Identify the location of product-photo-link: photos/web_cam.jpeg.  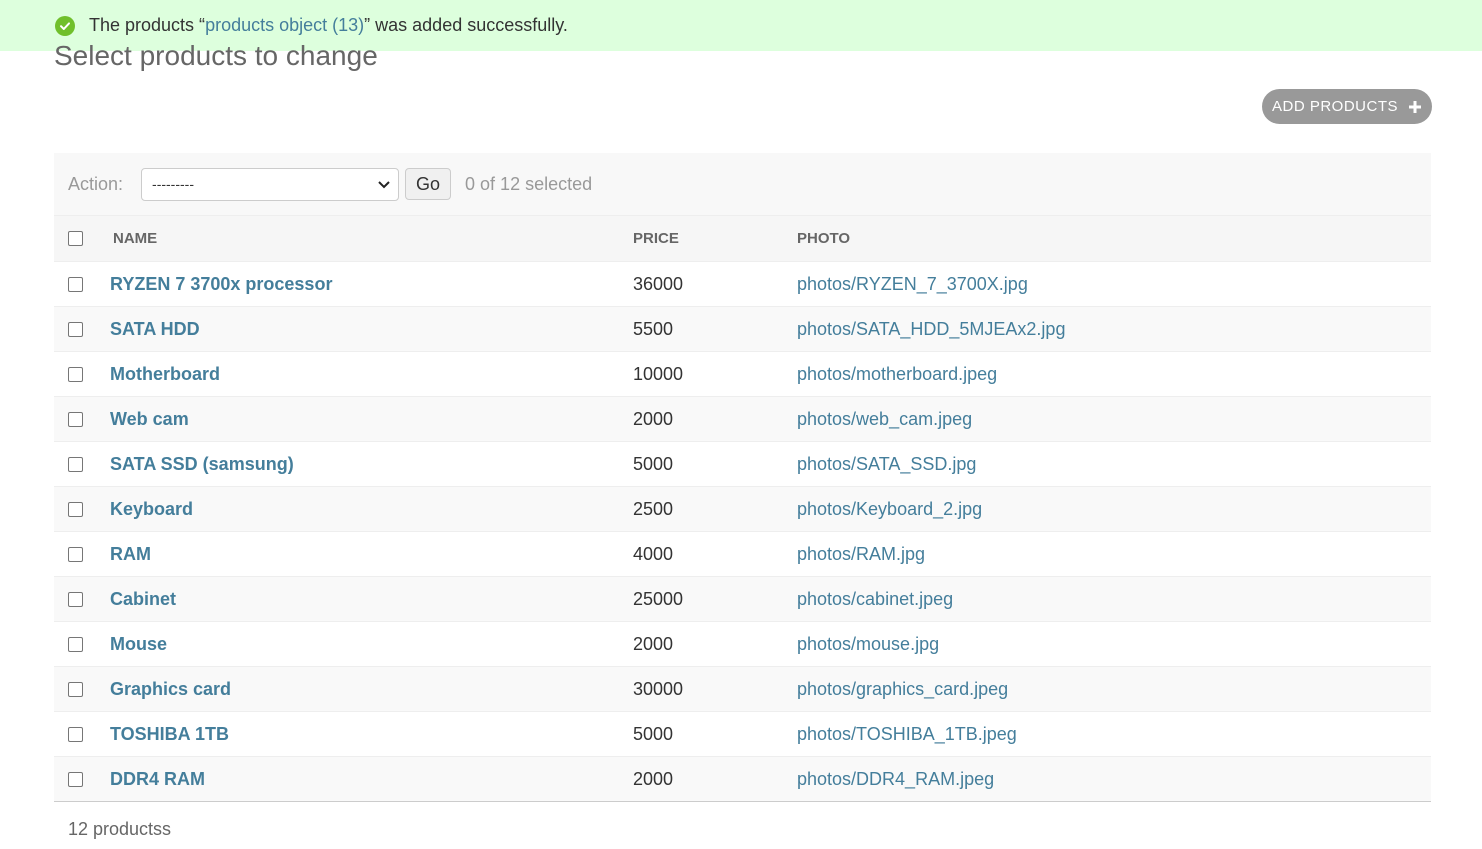
(884, 419).